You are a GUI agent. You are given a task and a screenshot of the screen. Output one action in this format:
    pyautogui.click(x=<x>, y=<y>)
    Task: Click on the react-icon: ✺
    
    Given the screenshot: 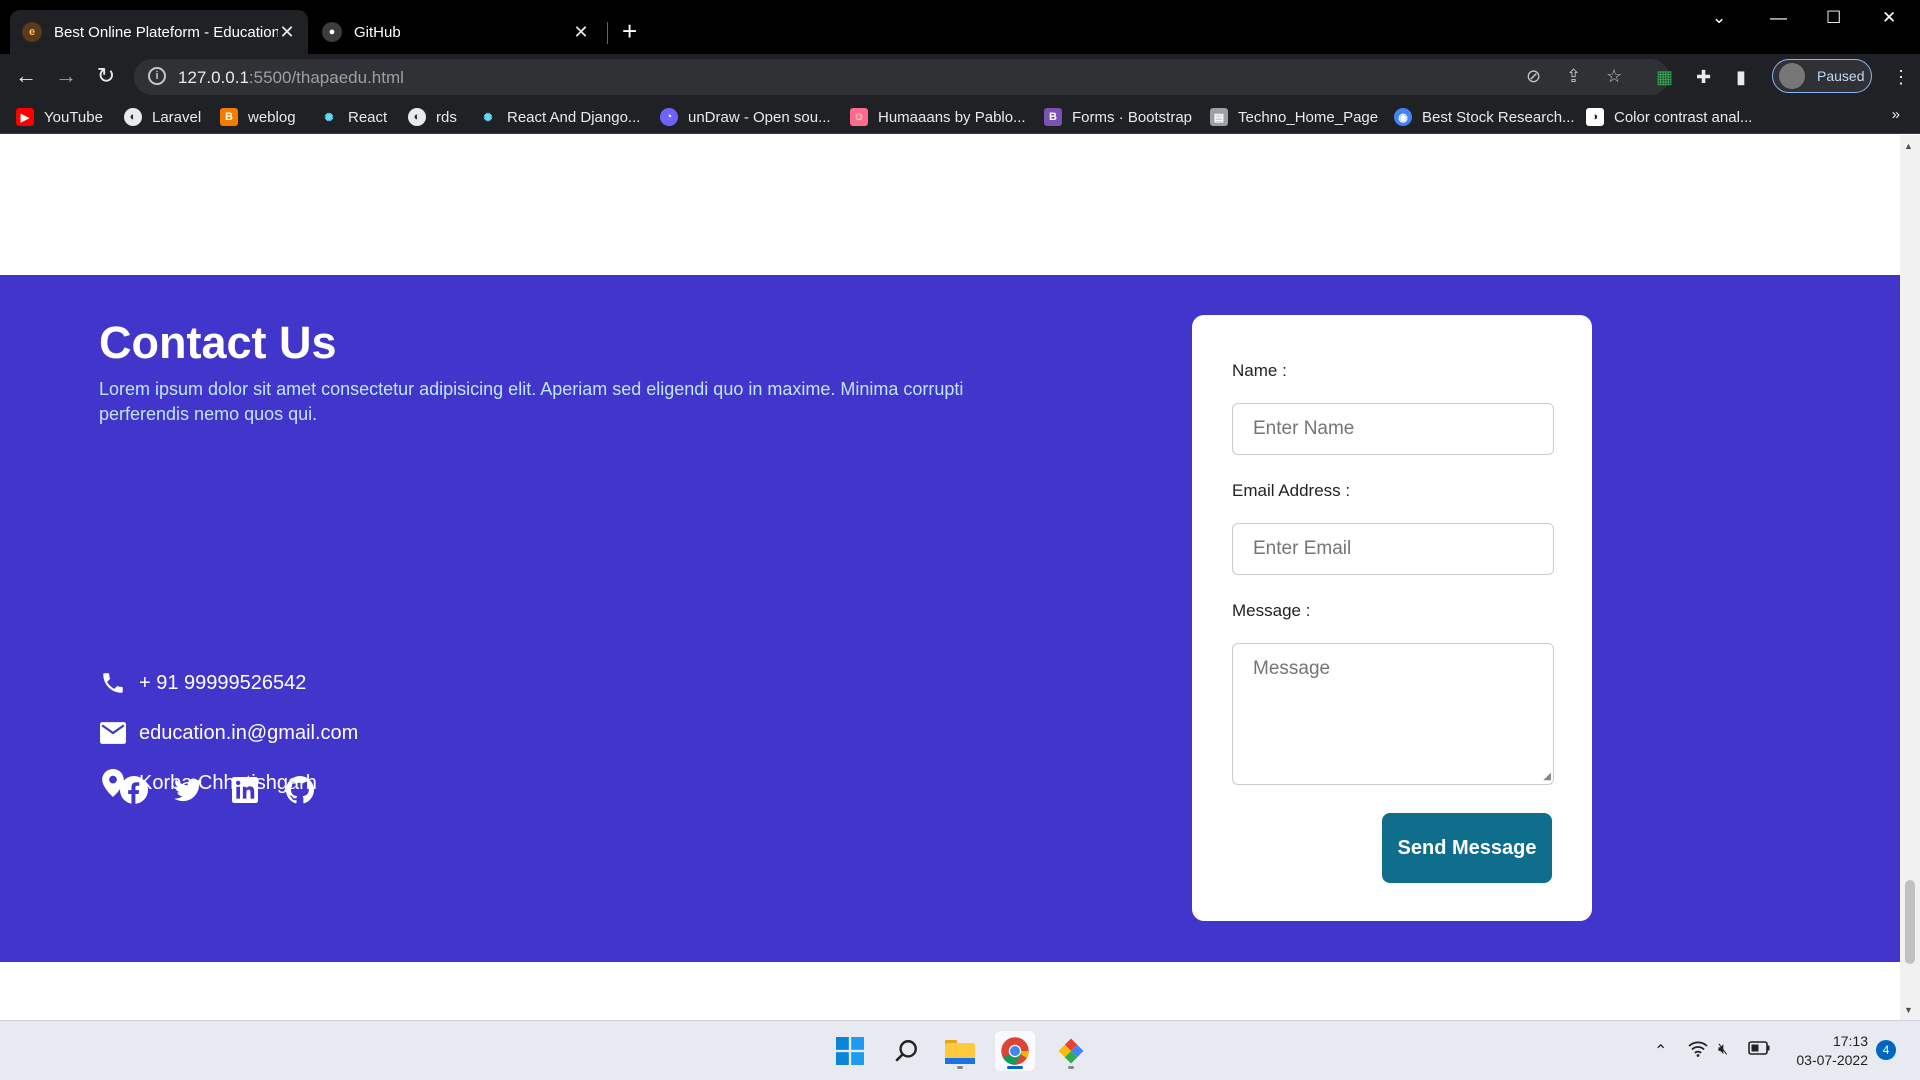 What is the action you would take?
    pyautogui.click(x=329, y=117)
    